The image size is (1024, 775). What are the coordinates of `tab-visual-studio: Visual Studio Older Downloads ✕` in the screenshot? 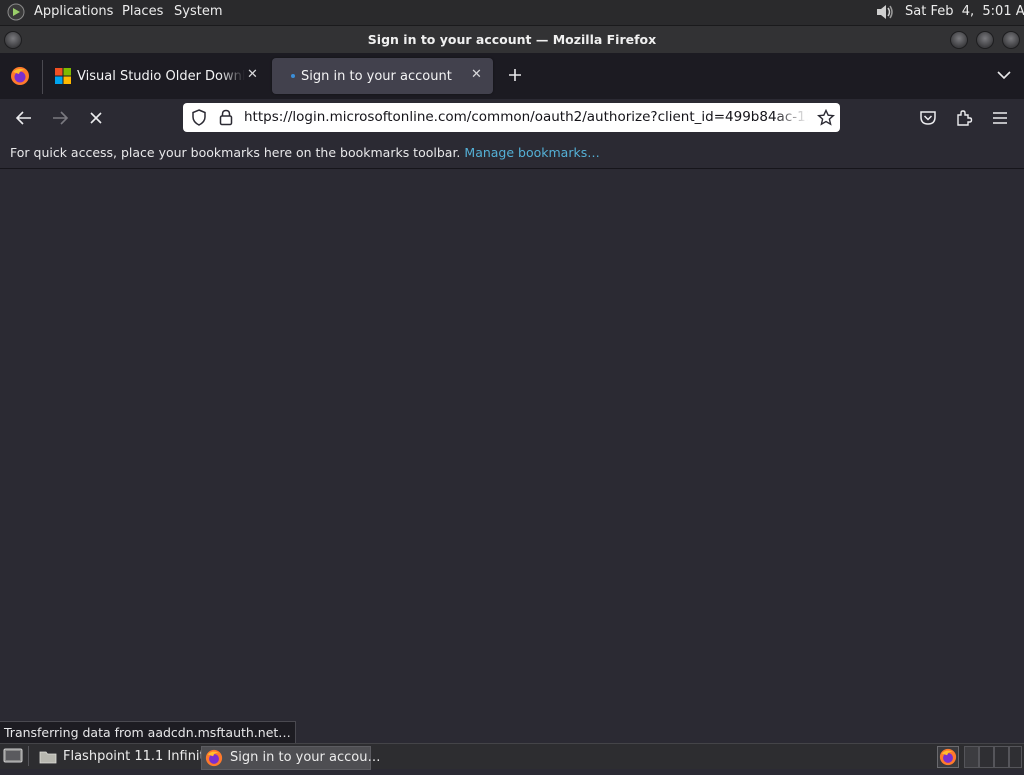 It's located at (155, 76).